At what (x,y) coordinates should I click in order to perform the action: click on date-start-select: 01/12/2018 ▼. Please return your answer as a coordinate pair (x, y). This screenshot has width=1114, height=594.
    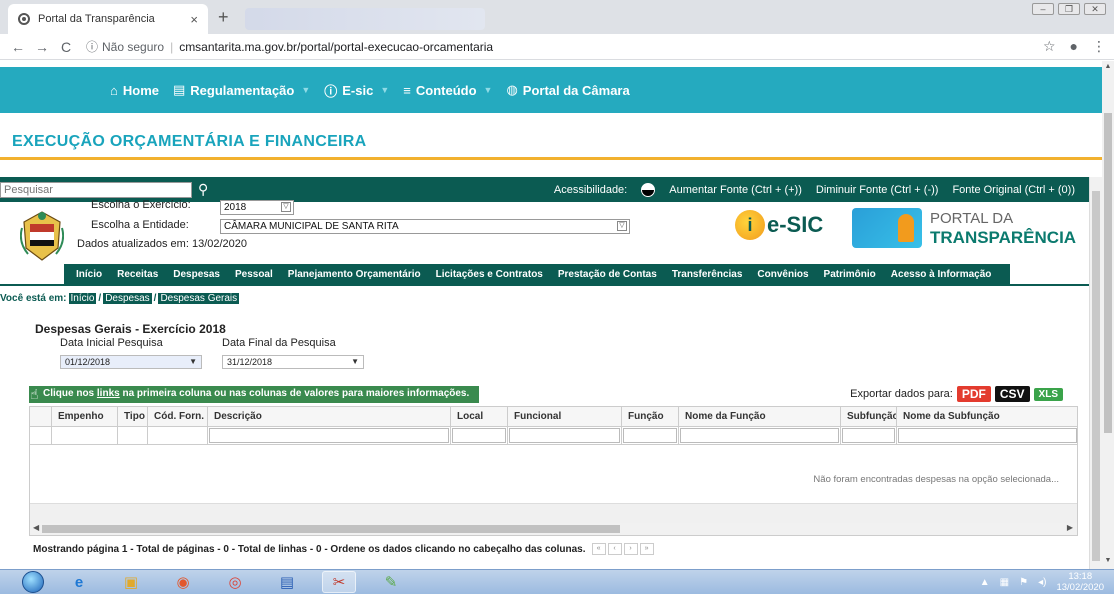
    Looking at the image, I should click on (131, 362).